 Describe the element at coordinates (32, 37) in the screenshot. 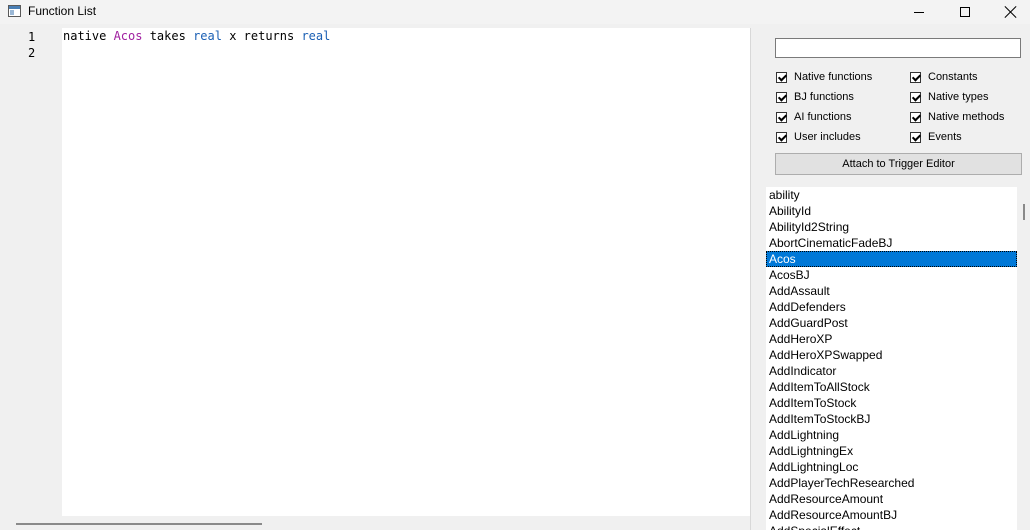

I see `line-number: 1` at that location.